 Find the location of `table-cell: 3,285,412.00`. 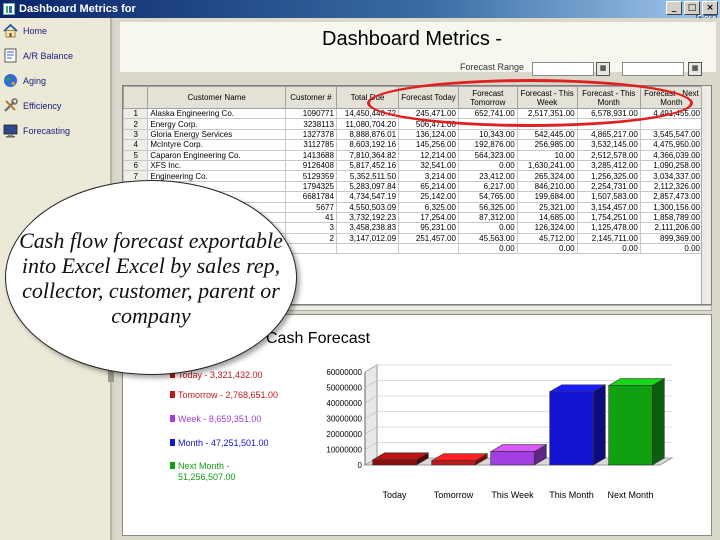

table-cell: 3,285,412.00 is located at coordinates (608, 165).